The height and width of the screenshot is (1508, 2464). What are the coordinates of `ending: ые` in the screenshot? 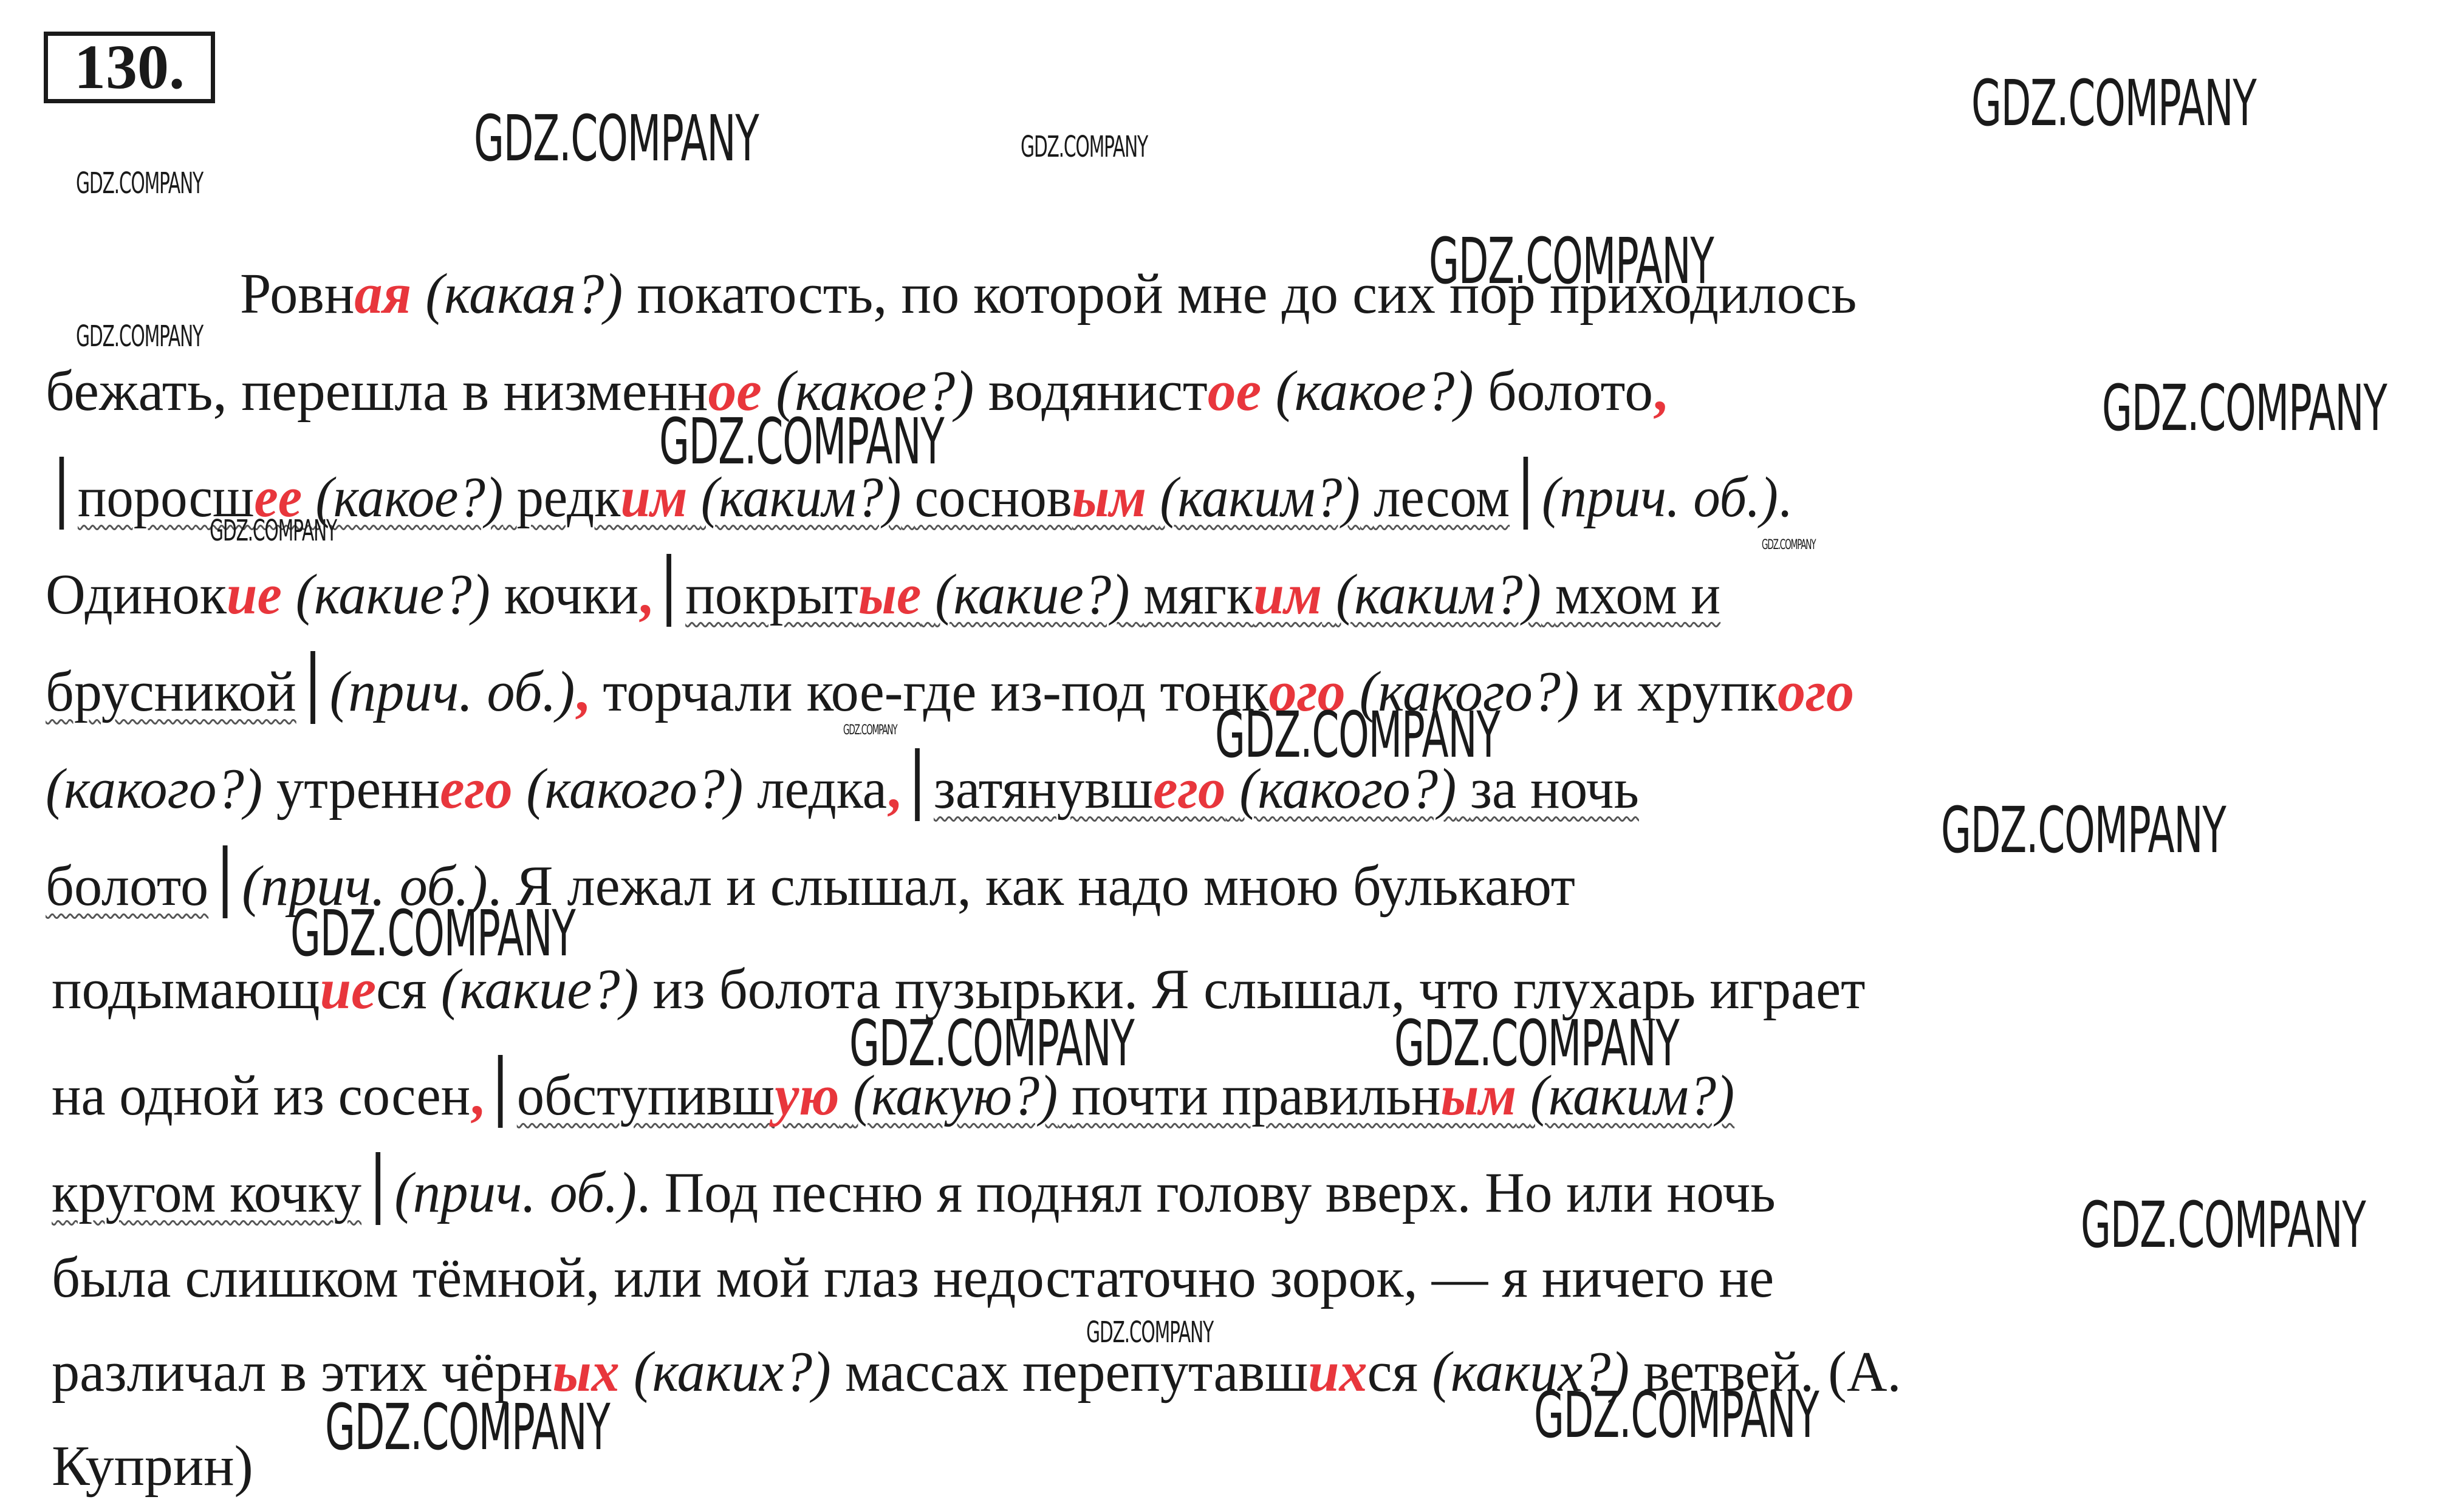 It's located at (890, 594).